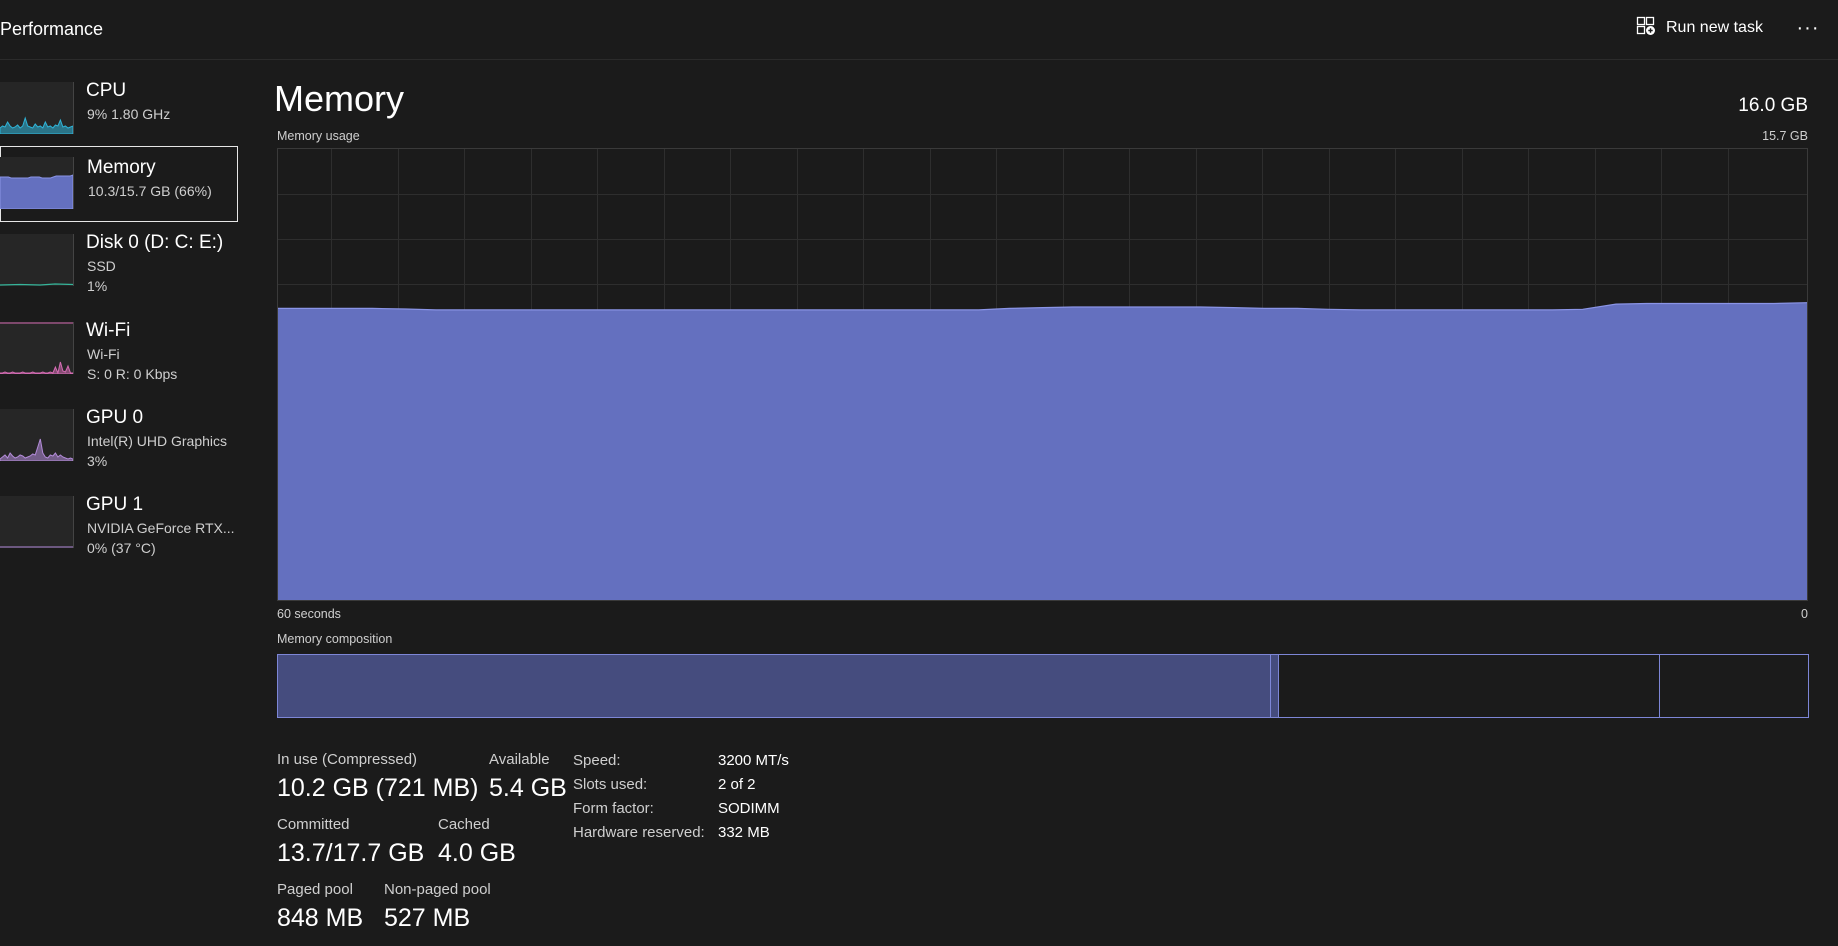 The image size is (1838, 946). What do you see at coordinates (339, 98) in the screenshot?
I see `memory-title: Memory` at bounding box center [339, 98].